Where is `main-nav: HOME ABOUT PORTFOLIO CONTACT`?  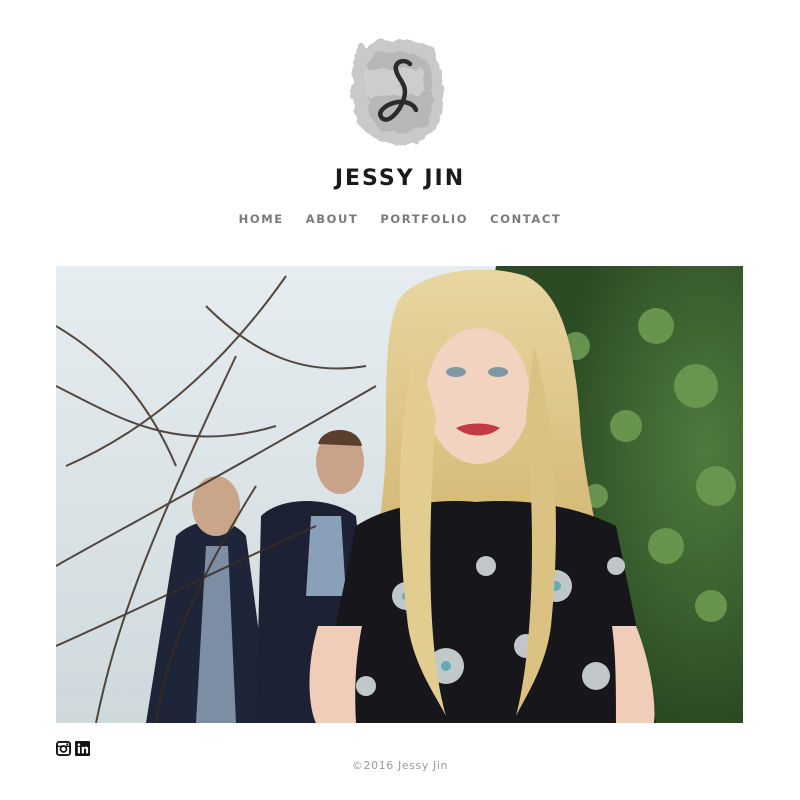
main-nav: HOME ABOUT PORTFOLIO CONTACT is located at coordinates (400, 219).